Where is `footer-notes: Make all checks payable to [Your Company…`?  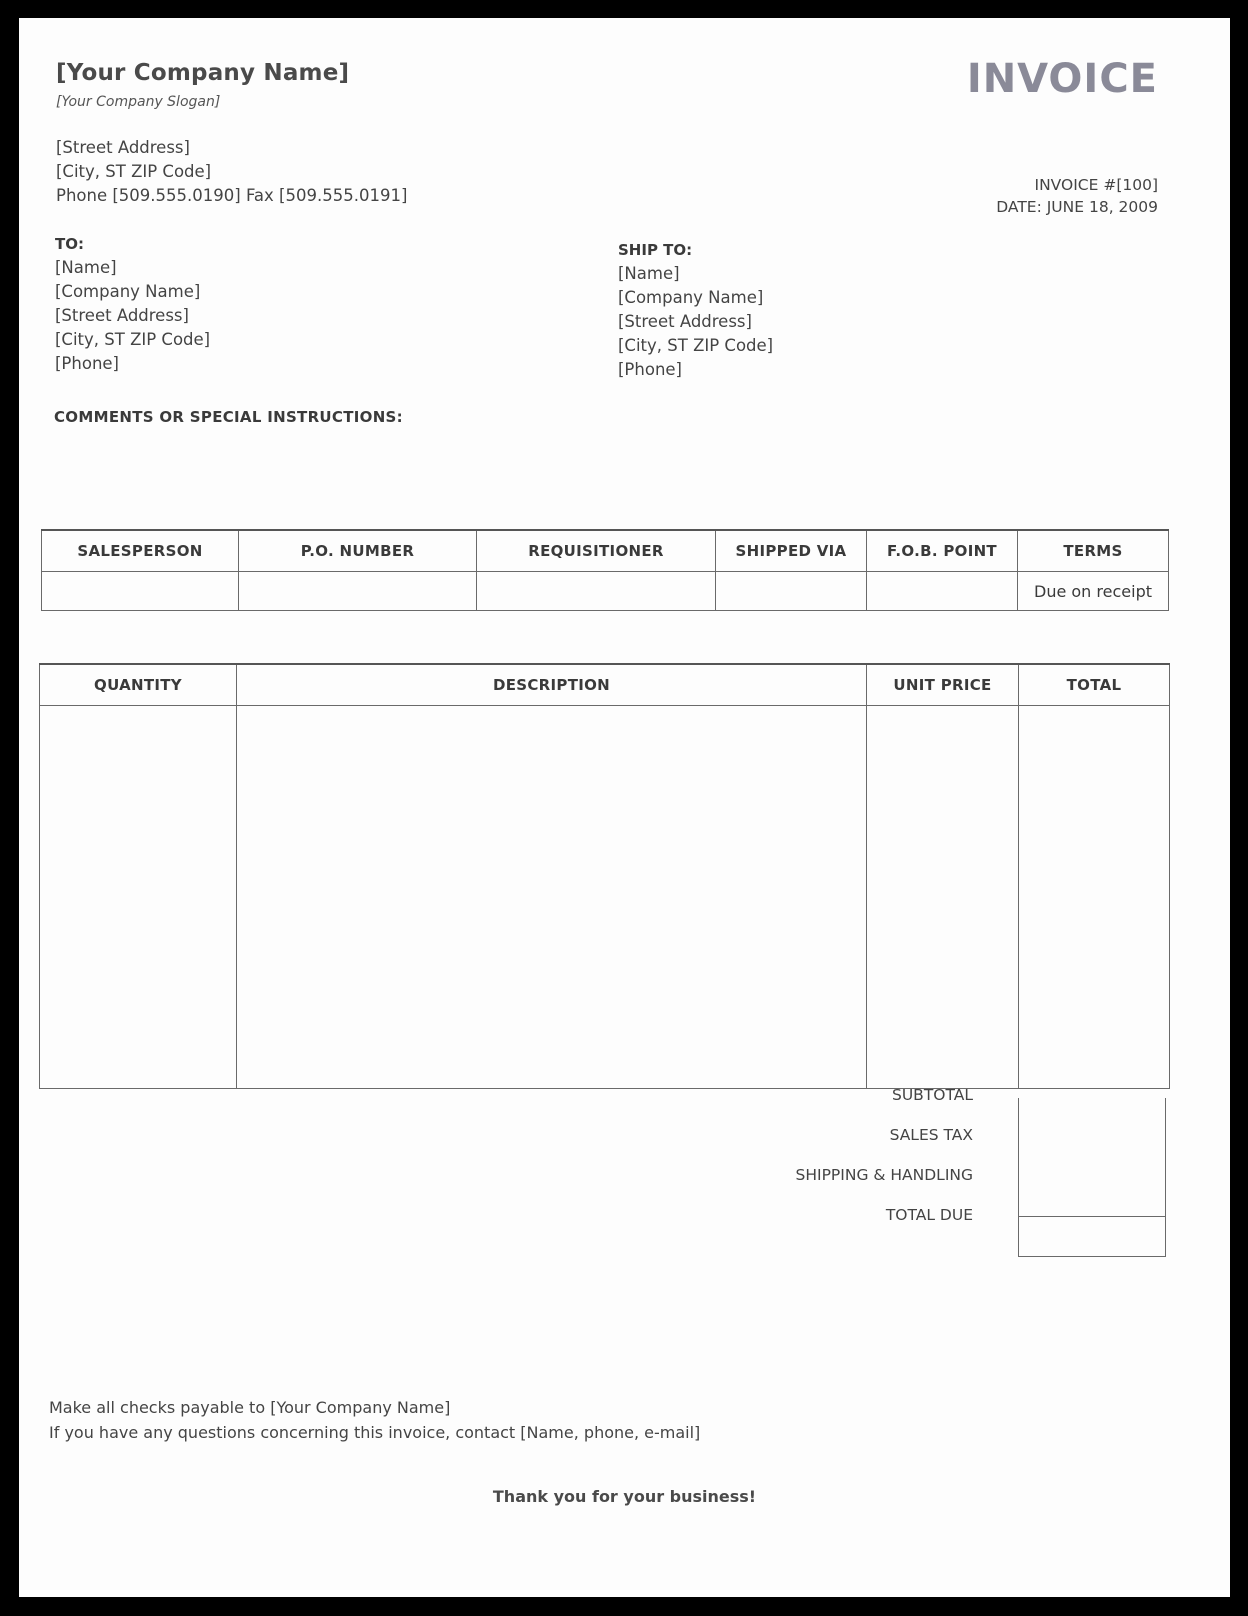
footer-notes: Make all checks payable to [Your Company… is located at coordinates (374, 1420).